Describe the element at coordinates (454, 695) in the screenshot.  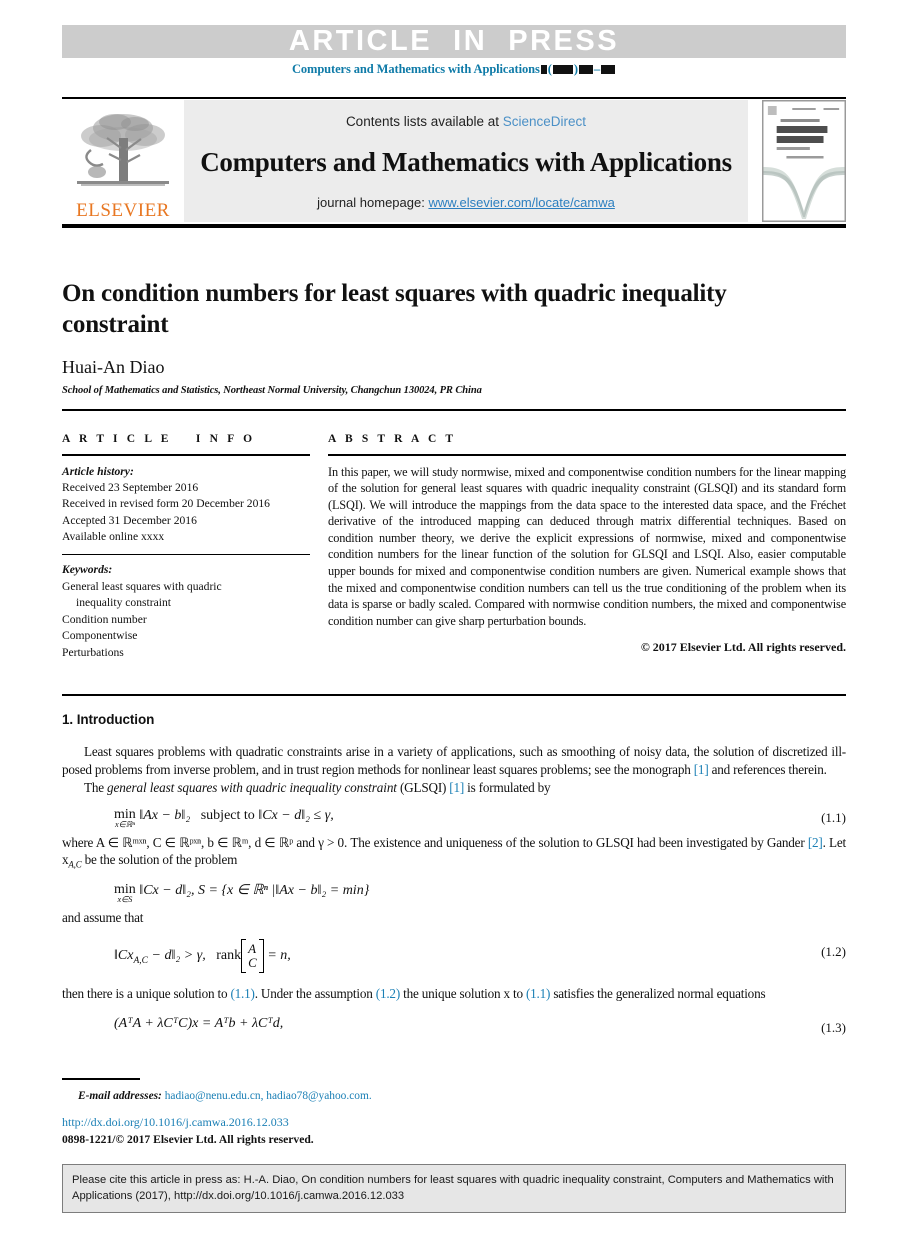
I see `body-top-rule` at that location.